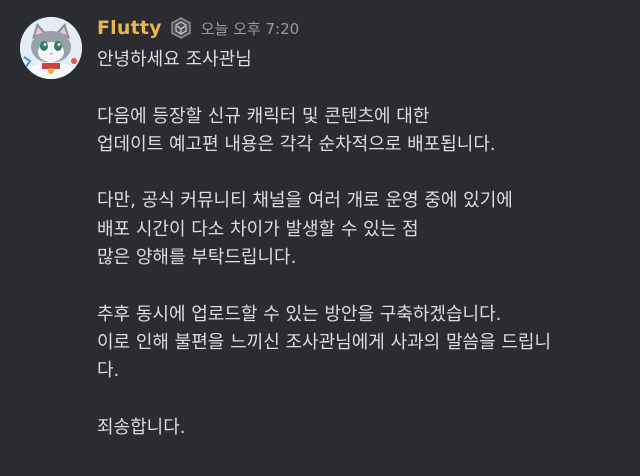 The image size is (640, 476). I want to click on message-line: 다음에 등장할 신규 캐릭터 및 콘텐츠에 대한, so click(263, 116).